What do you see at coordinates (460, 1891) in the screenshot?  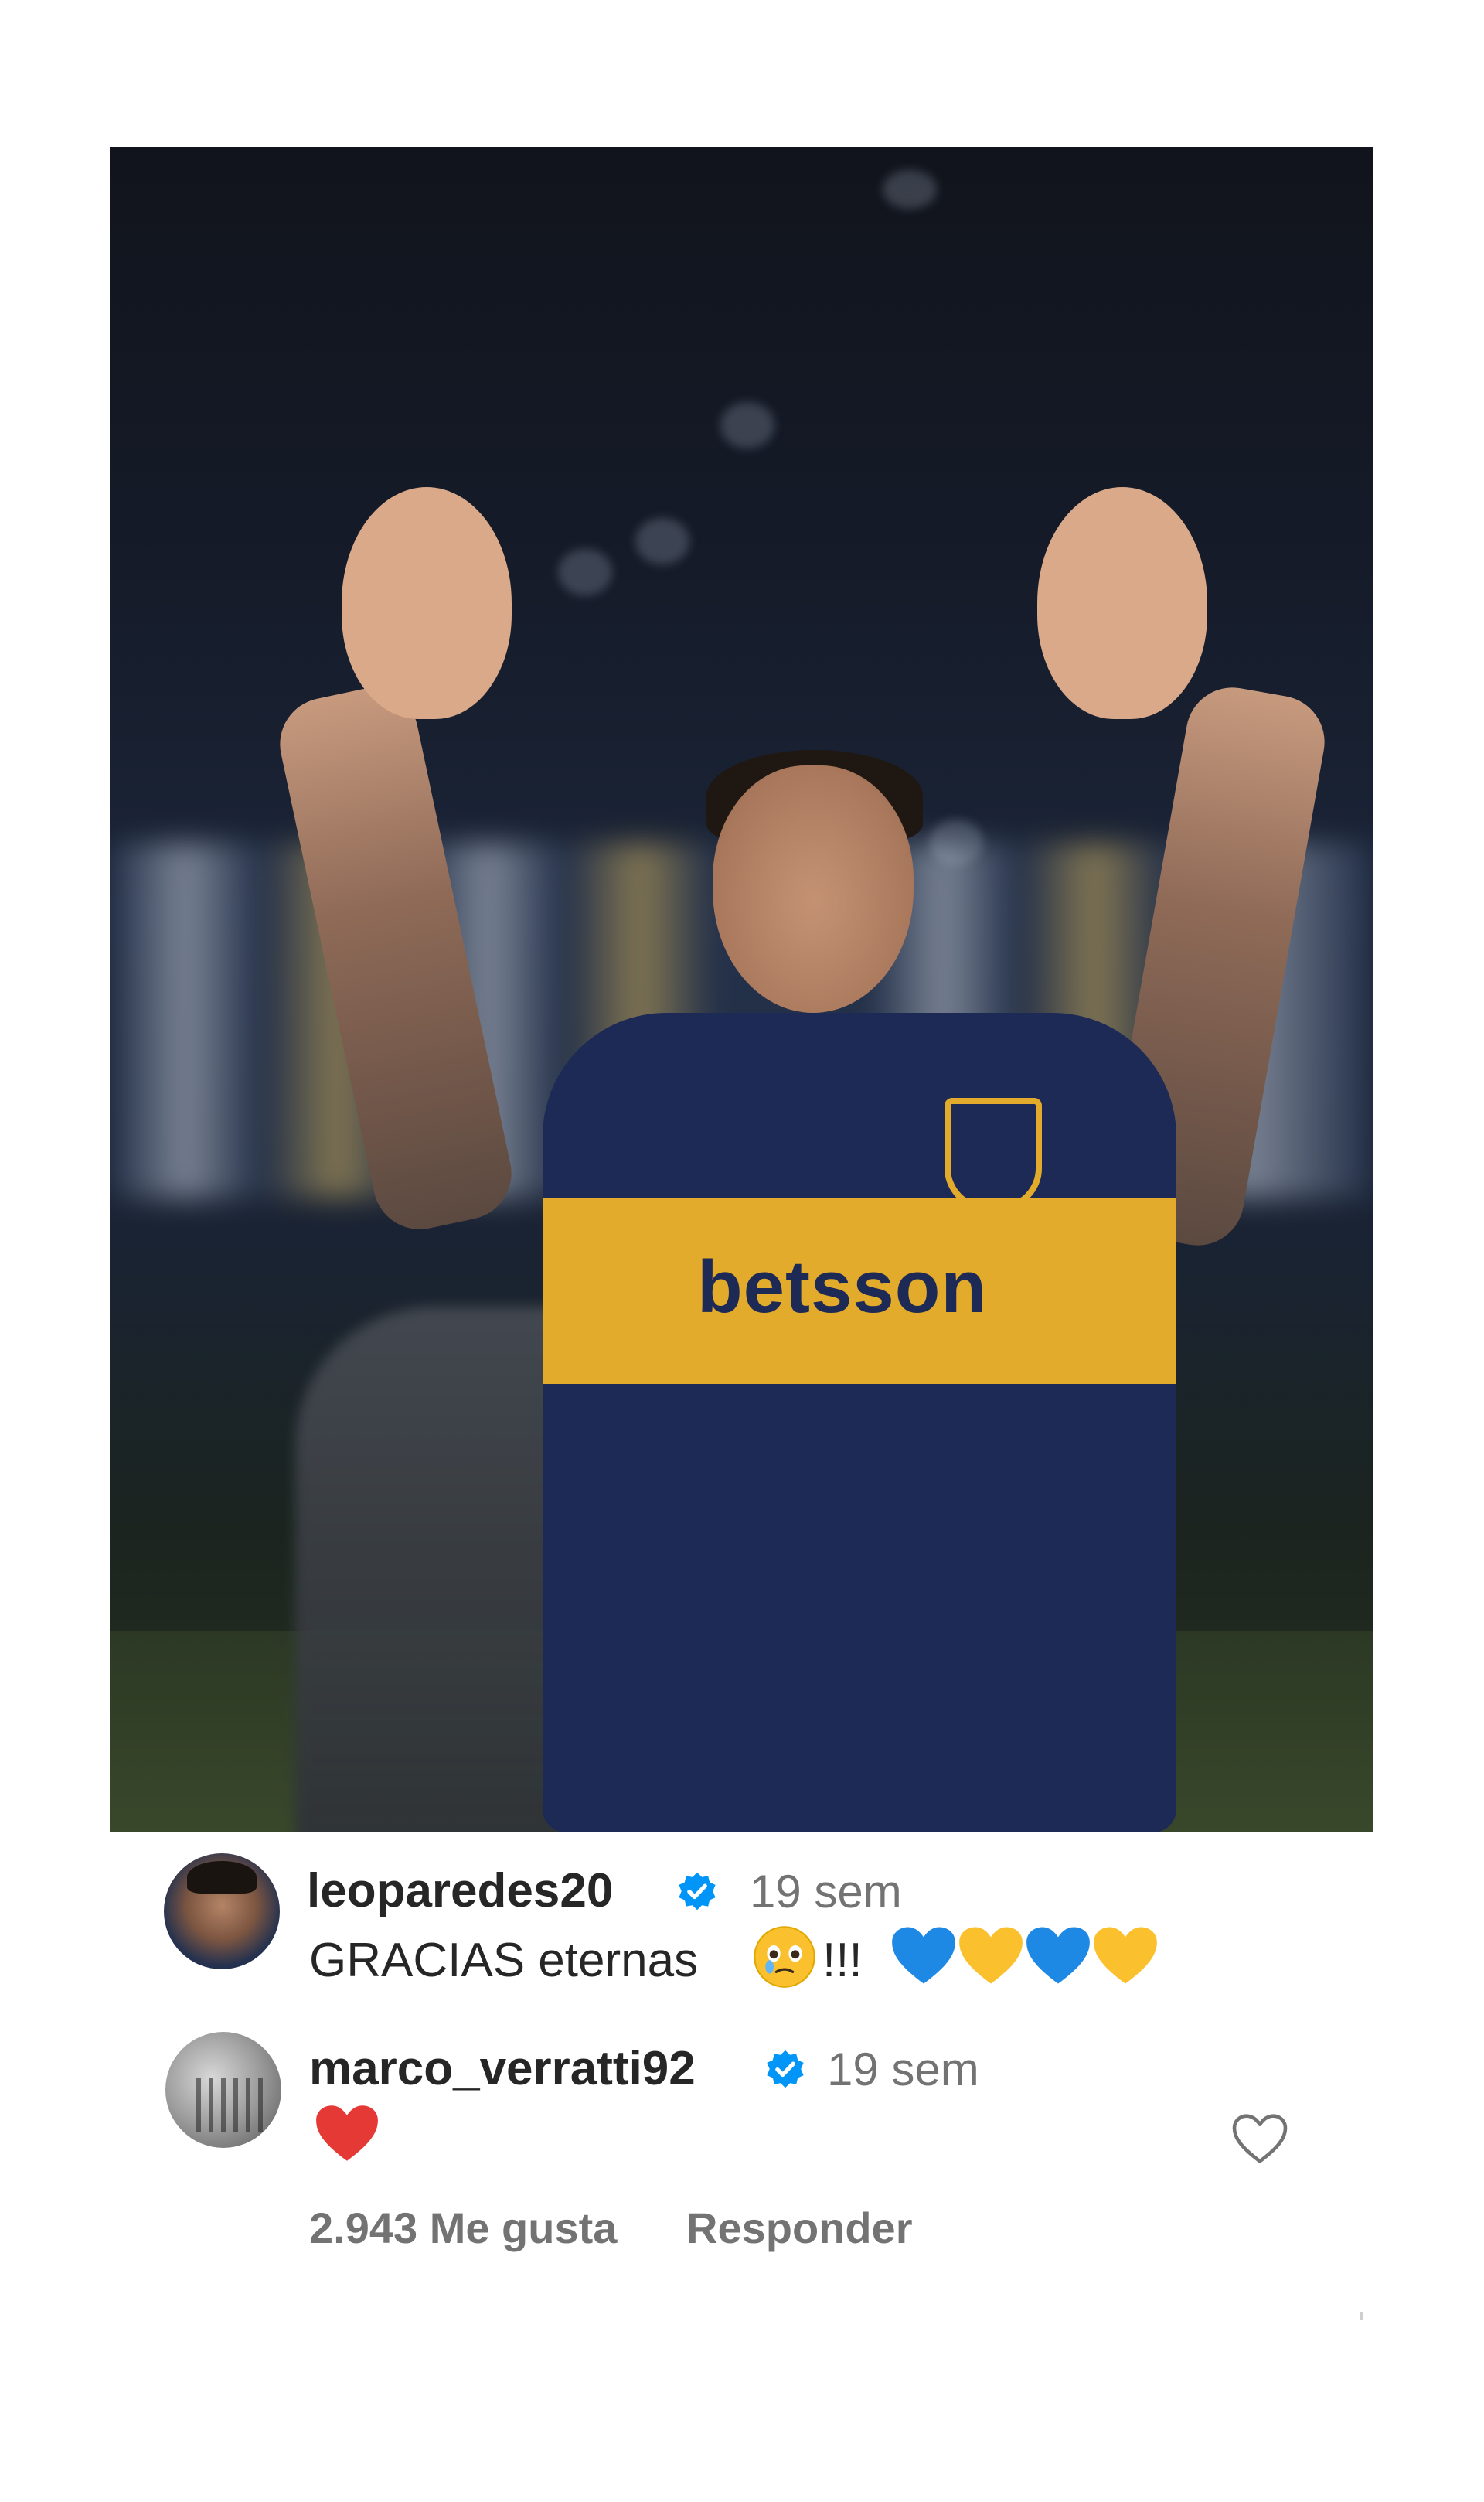 I see `comment-username: leoparedes20` at bounding box center [460, 1891].